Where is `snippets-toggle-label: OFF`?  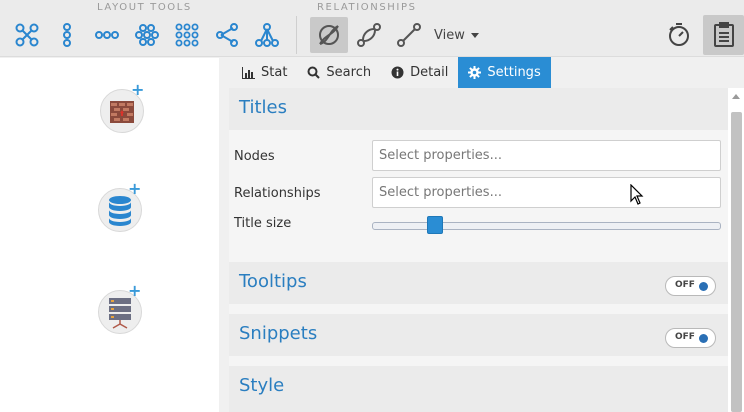
snippets-toggle-label: OFF is located at coordinates (685, 337).